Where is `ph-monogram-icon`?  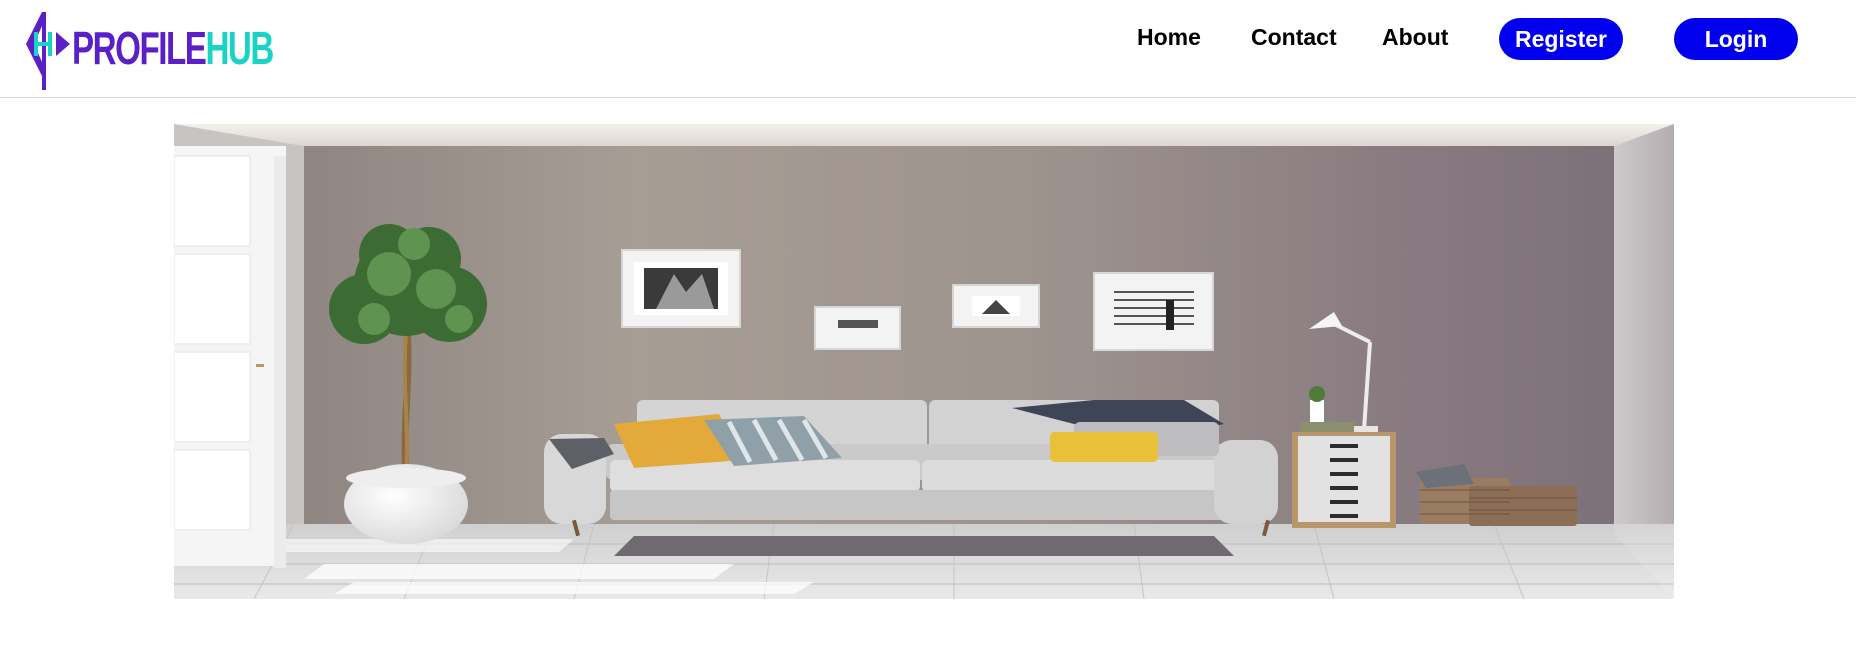
ph-monogram-icon is located at coordinates (48, 51).